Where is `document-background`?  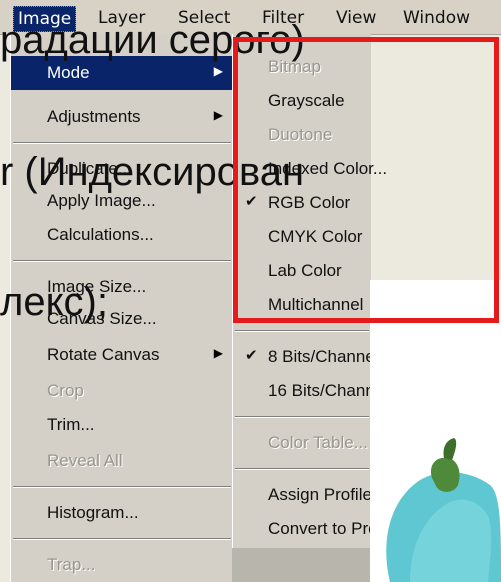 document-background is located at coordinates (301, 565).